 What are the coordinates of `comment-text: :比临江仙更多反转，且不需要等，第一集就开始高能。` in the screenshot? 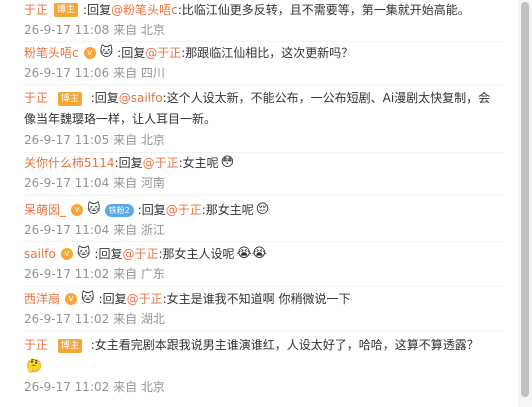 It's located at (323, 10).